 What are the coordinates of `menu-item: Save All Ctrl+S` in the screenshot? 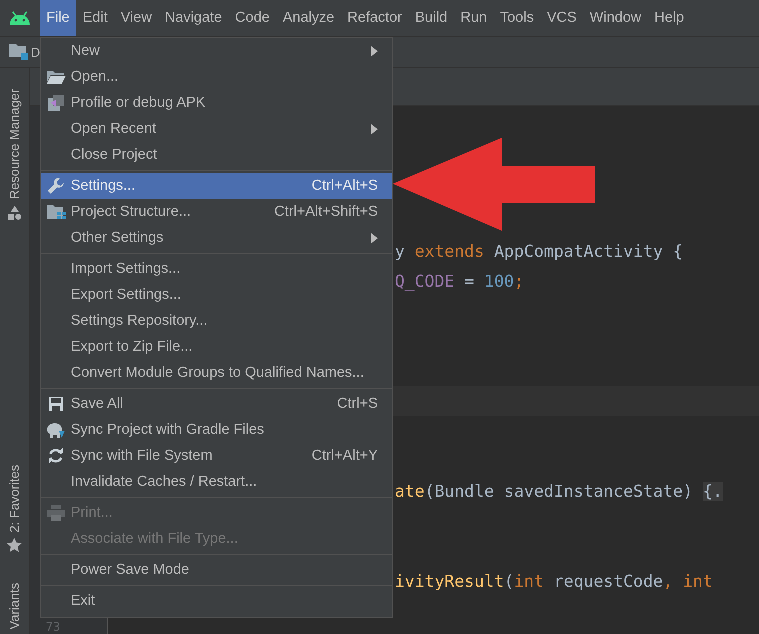 It's located at (216, 404).